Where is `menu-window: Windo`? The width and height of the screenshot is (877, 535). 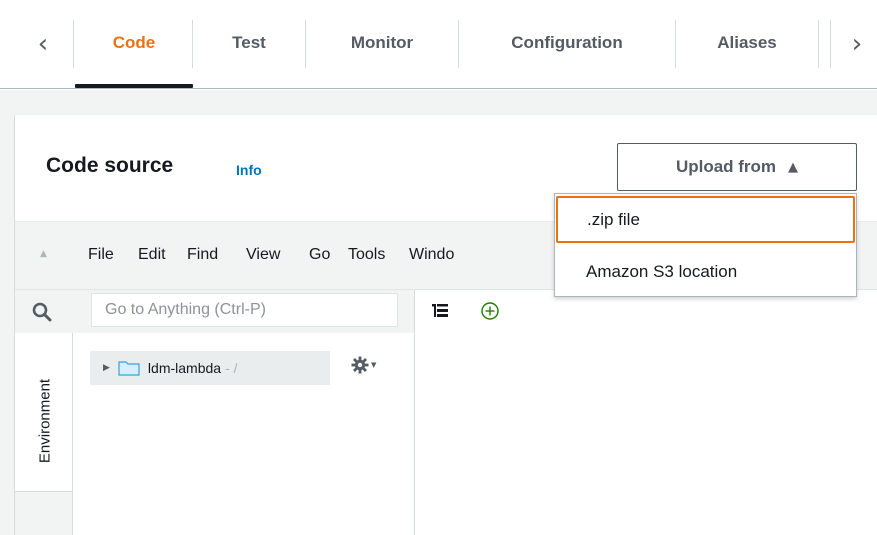
menu-window: Windo is located at coordinates (431, 255).